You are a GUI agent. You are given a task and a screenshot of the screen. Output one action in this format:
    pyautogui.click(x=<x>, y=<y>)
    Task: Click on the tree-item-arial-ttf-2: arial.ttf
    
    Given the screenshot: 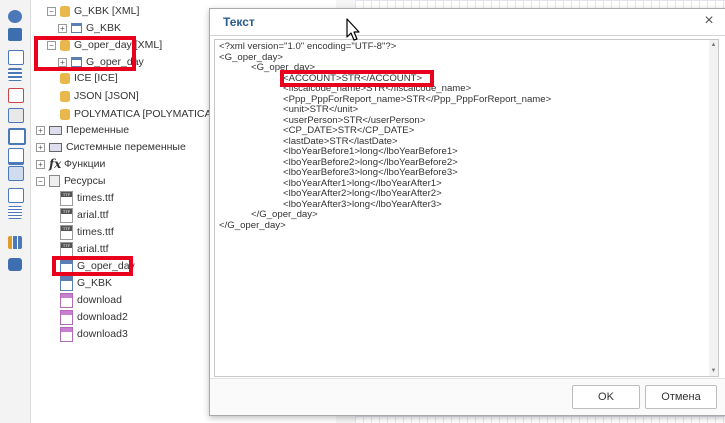 What is the action you would take?
    pyautogui.click(x=84, y=249)
    